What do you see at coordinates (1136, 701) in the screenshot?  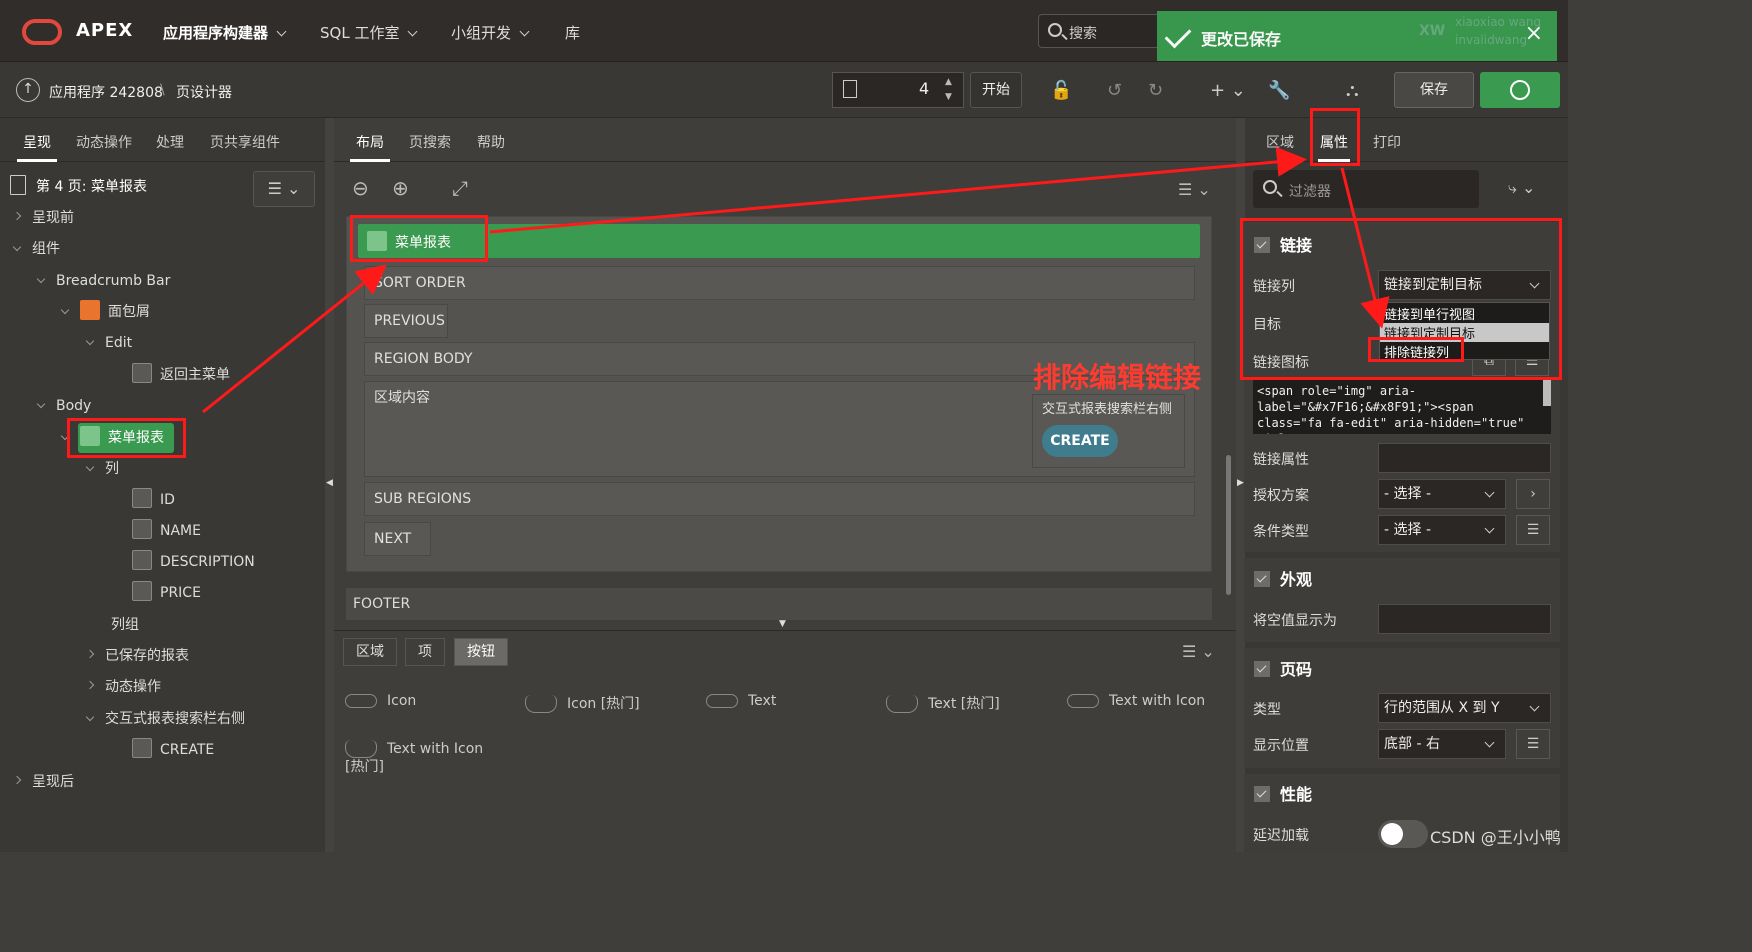 I see `gallery-text-with-icon: Text with Icon` at bounding box center [1136, 701].